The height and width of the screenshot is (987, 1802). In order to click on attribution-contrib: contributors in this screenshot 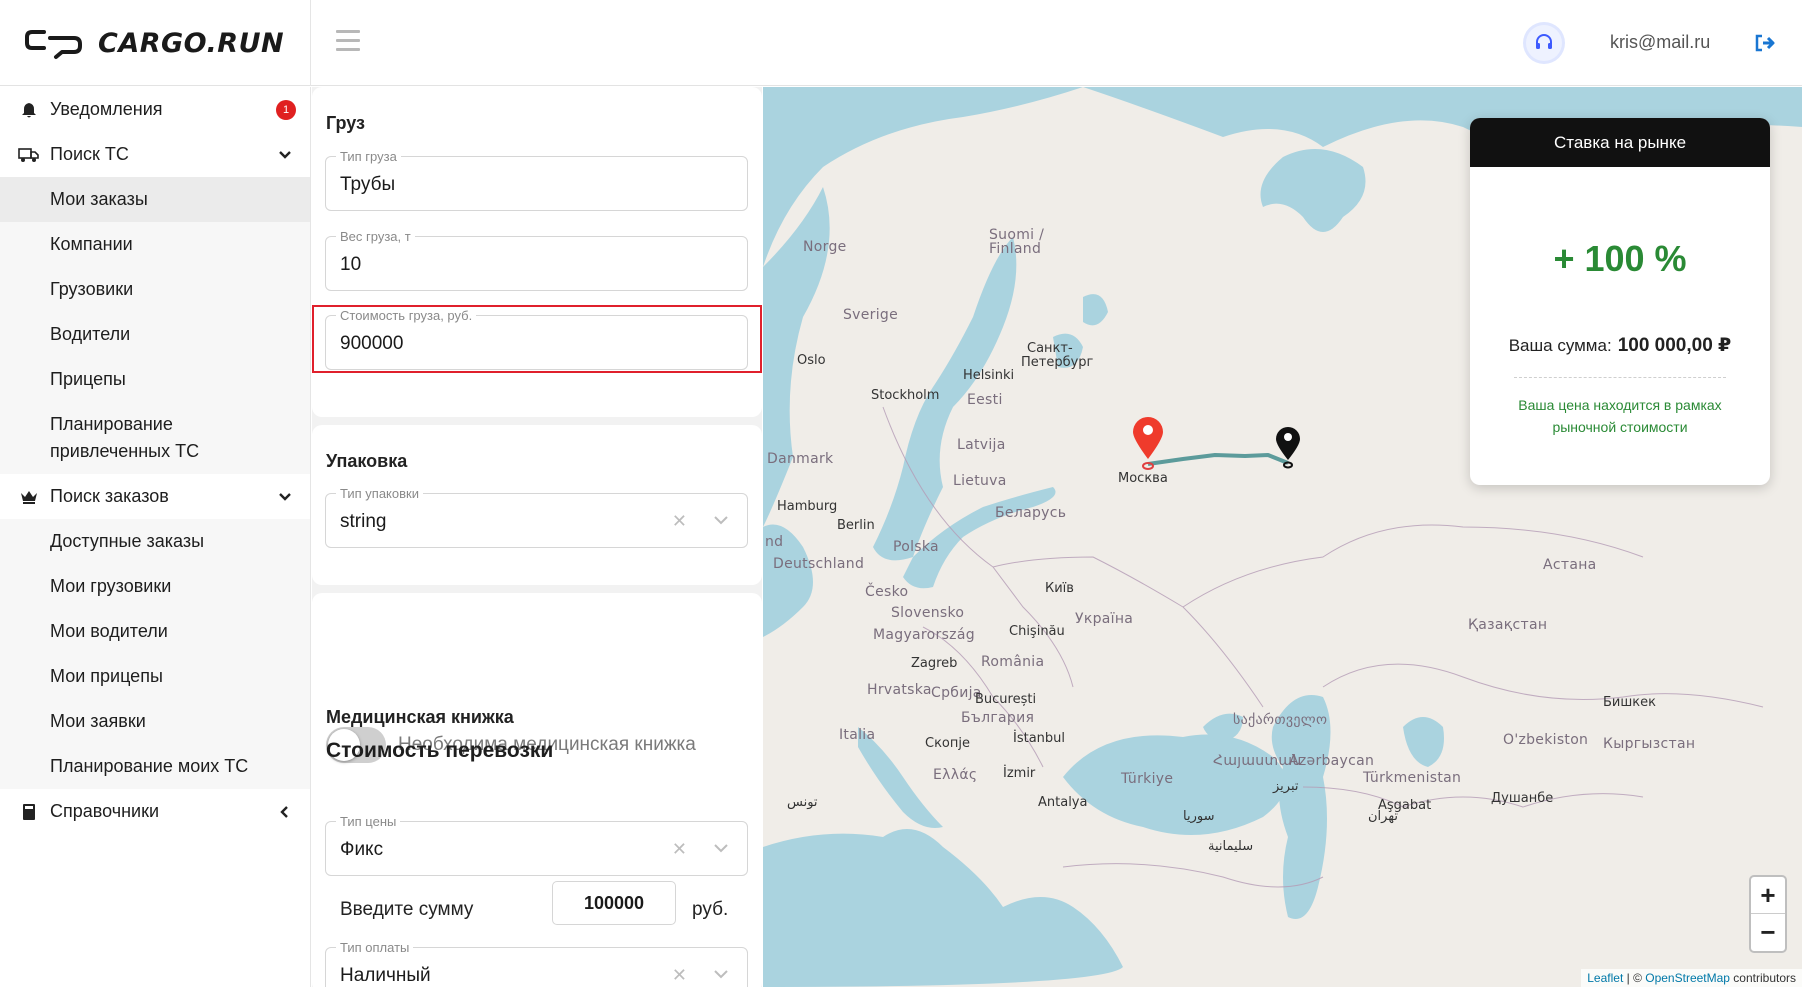, I will do `click(1762, 978)`.